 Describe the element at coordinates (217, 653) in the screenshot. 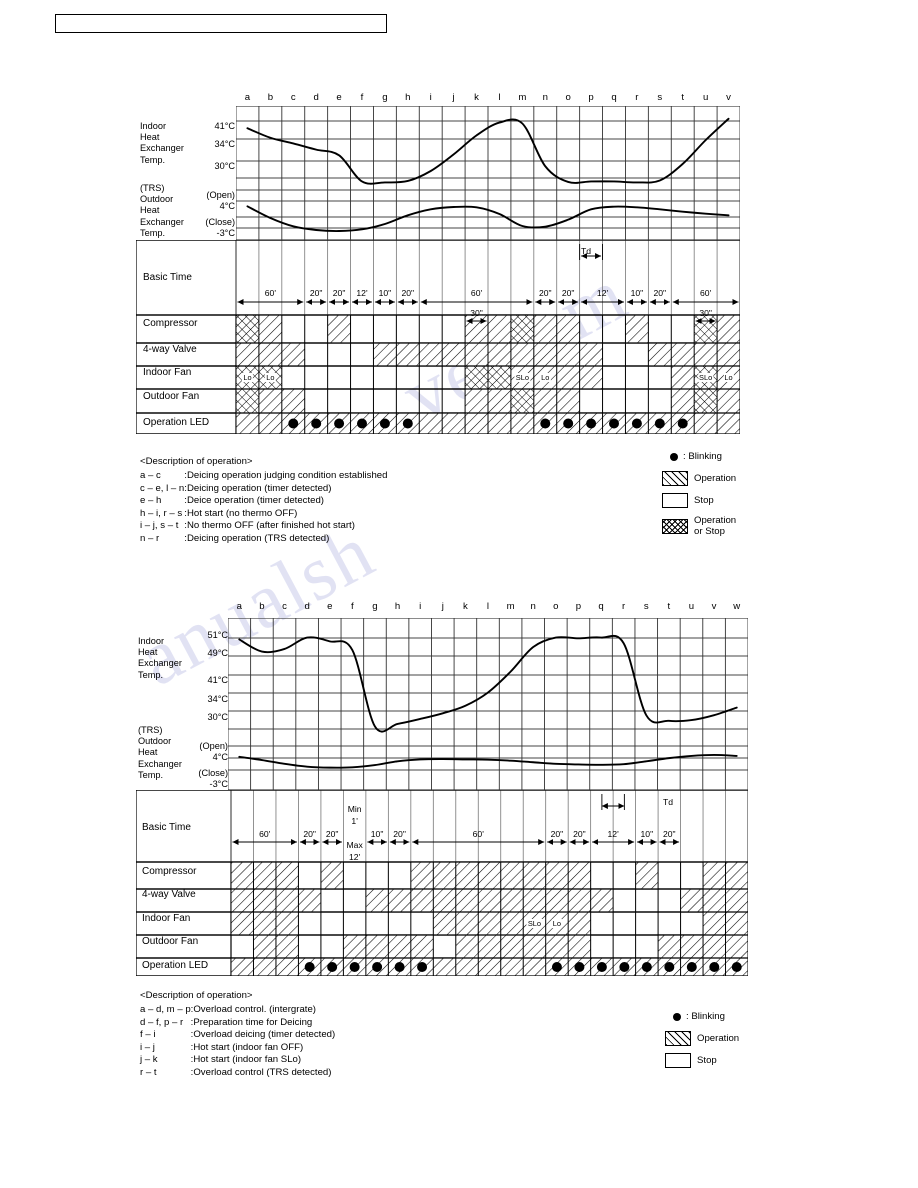

I see `chart-2-indoor-tick-1: 49°C` at that location.